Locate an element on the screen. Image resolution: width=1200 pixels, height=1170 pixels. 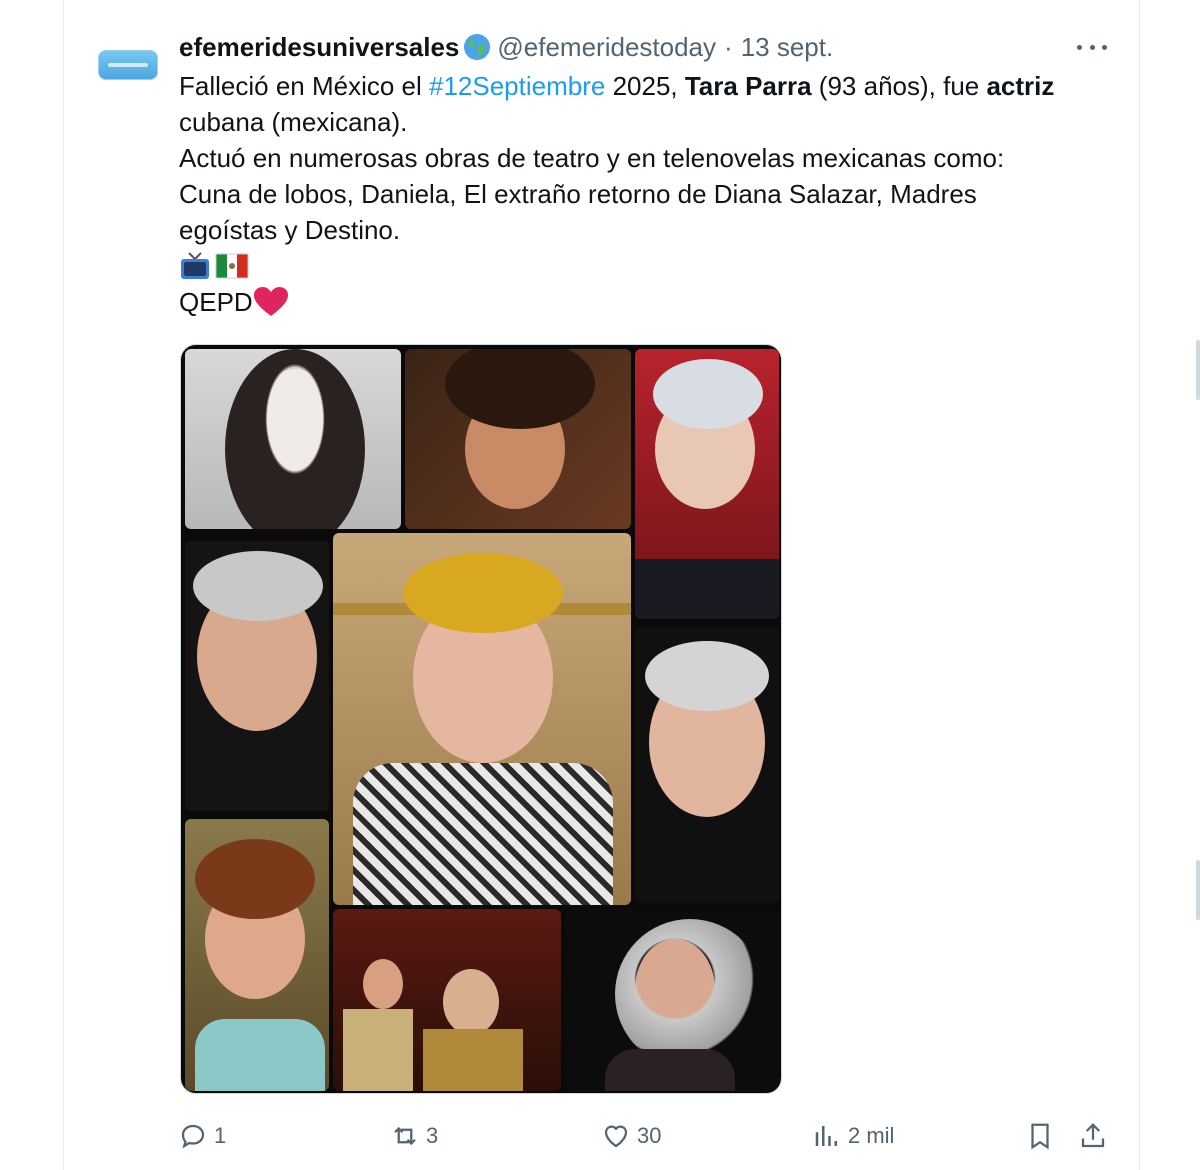
share-button is located at coordinates (1093, 1136).